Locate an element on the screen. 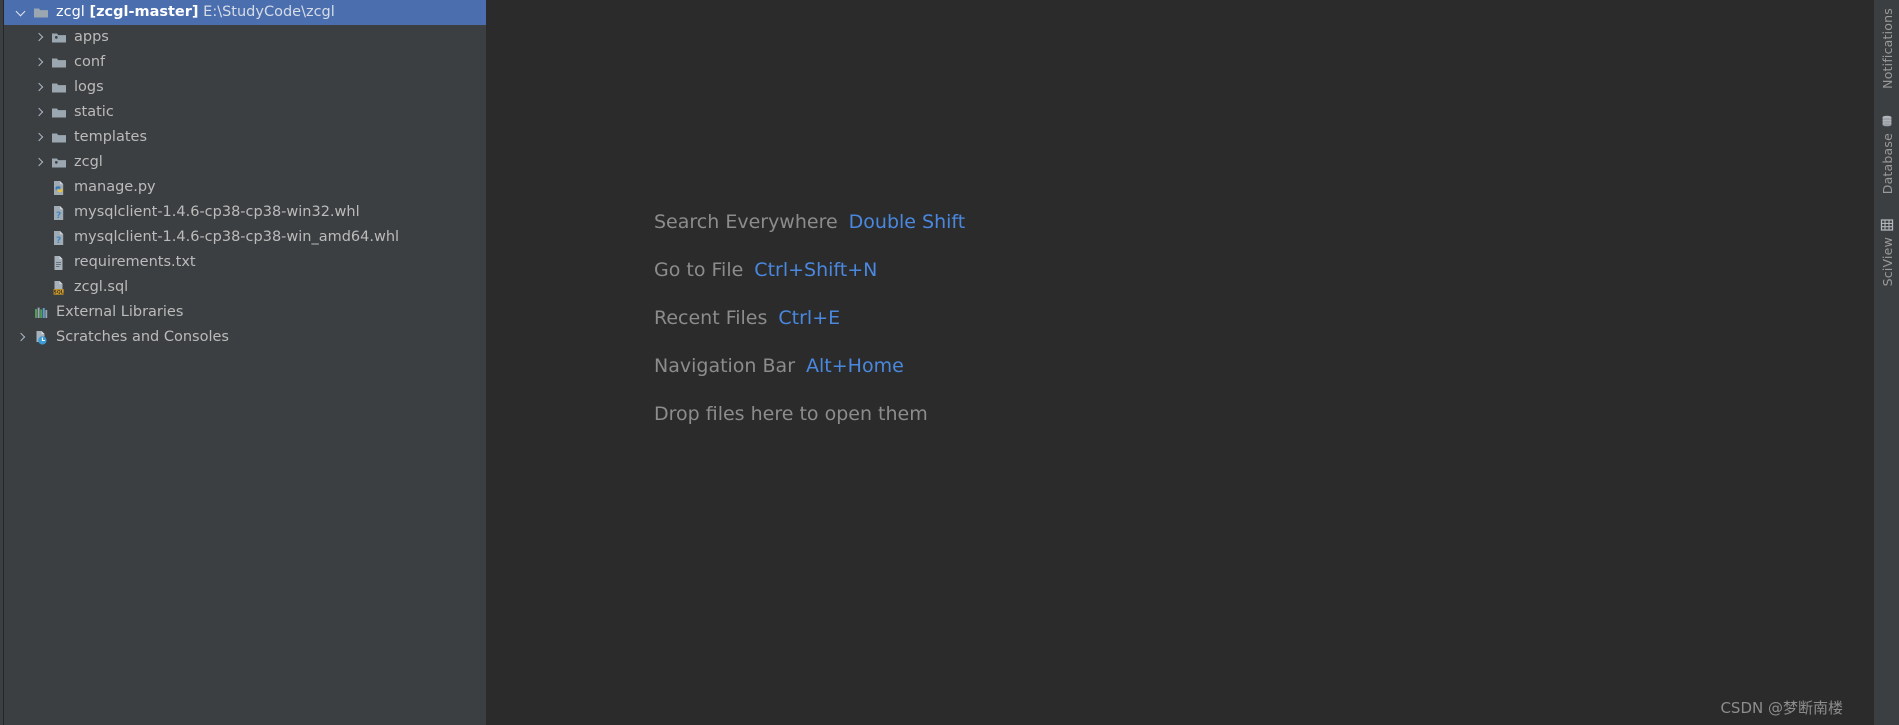 This screenshot has width=1899, height=725. tool-button-notifications: Notifications is located at coordinates (1886, 48).